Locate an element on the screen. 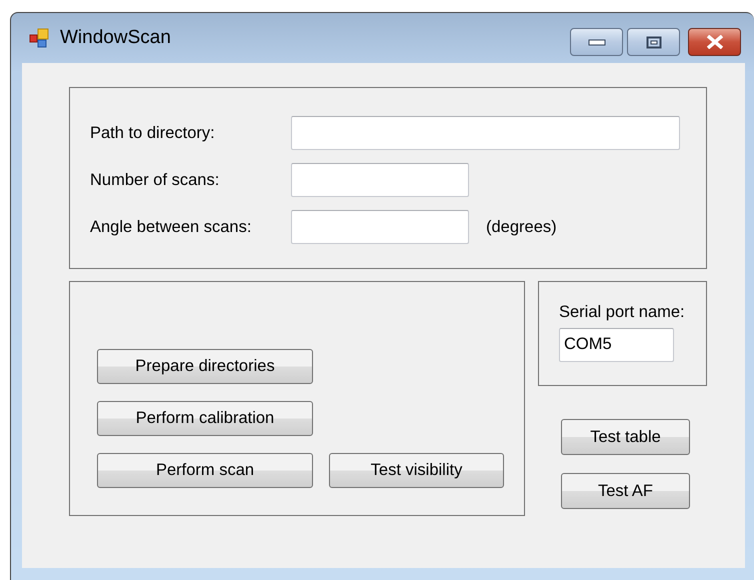 The width and height of the screenshot is (754, 580). maximize-button is located at coordinates (653, 42).